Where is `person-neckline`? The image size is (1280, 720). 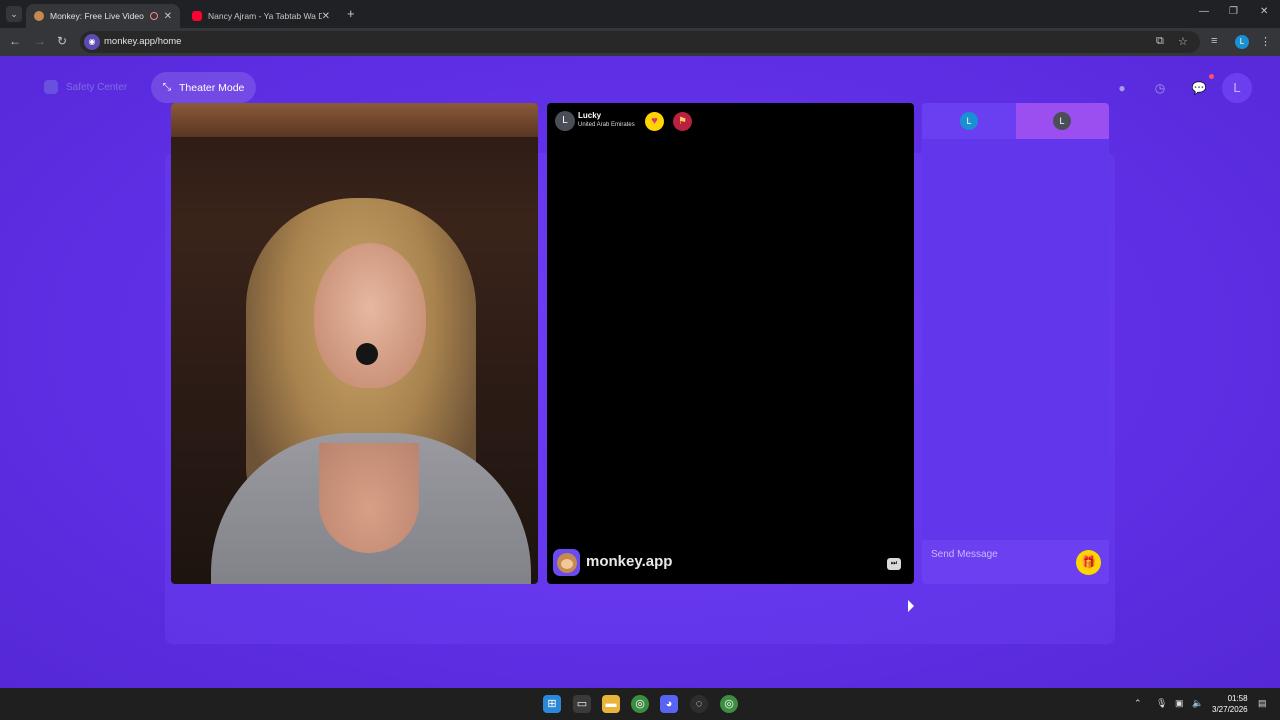 person-neckline is located at coordinates (369, 498).